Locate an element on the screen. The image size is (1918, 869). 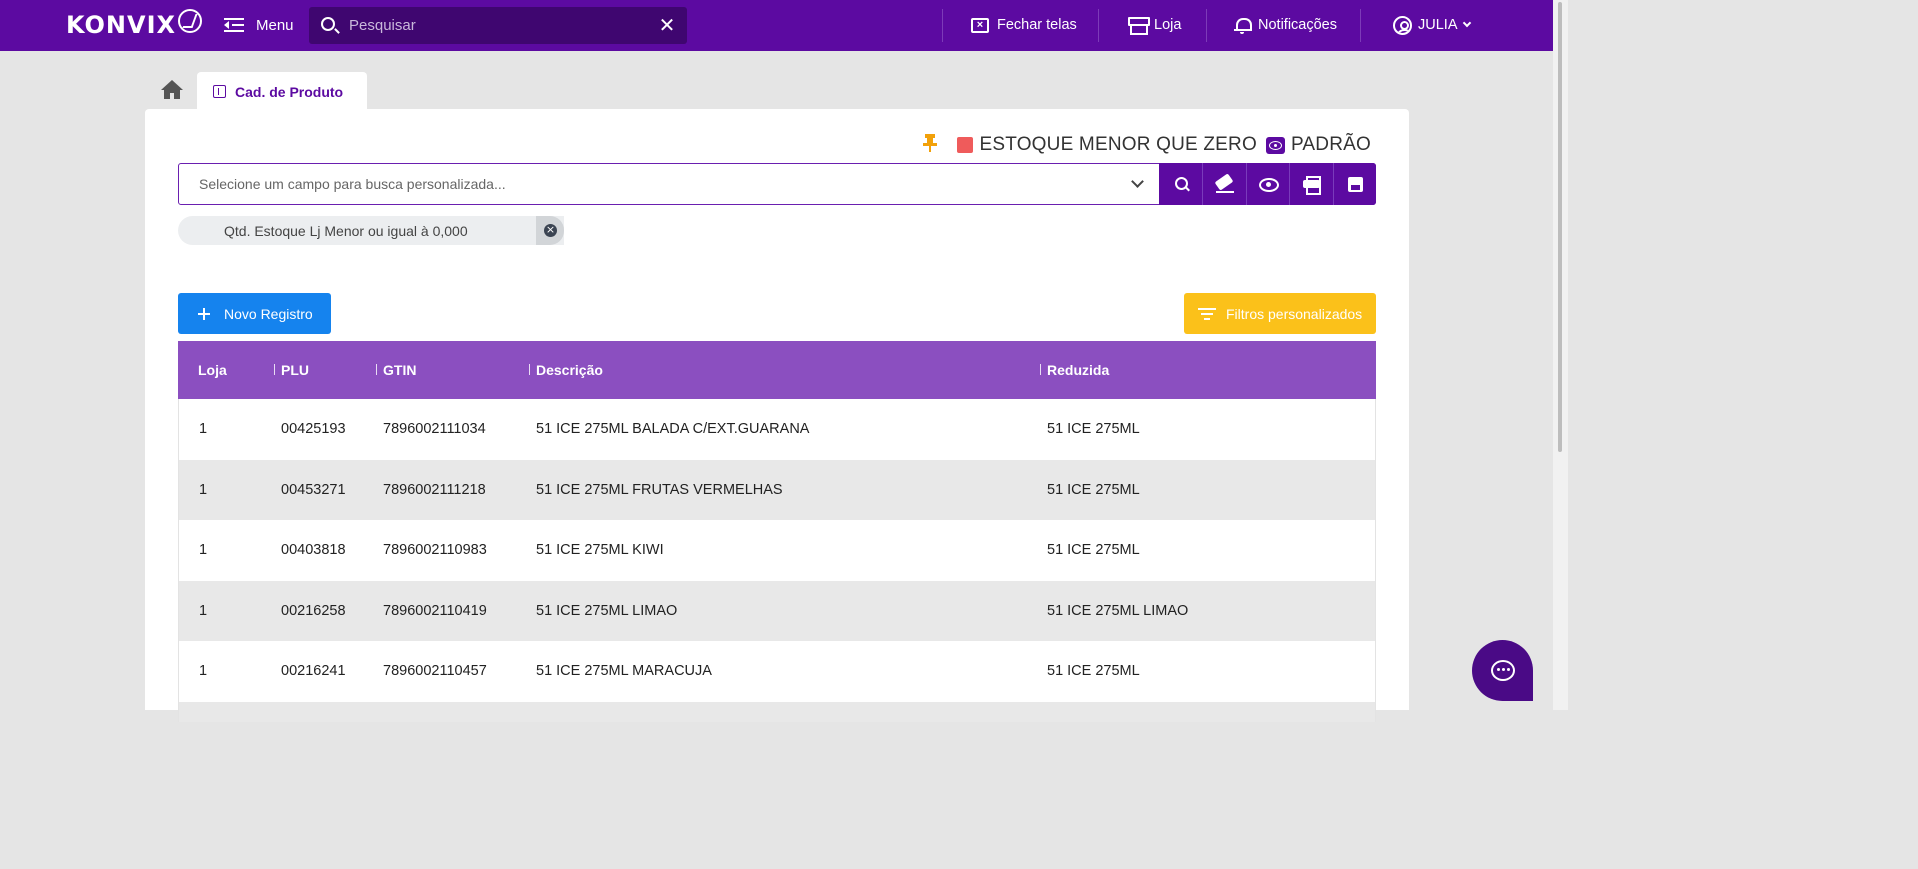
scrollbar-thumb is located at coordinates (1560, 227).